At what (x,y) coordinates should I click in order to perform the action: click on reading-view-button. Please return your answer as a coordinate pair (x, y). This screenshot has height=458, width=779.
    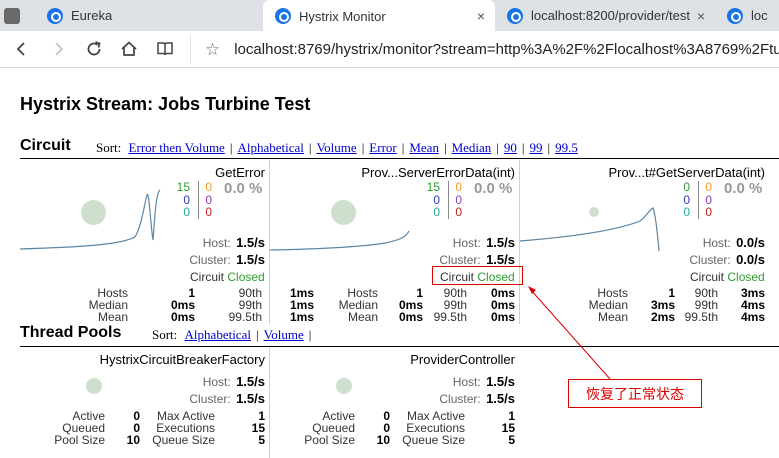
    Looking at the image, I should click on (165, 49).